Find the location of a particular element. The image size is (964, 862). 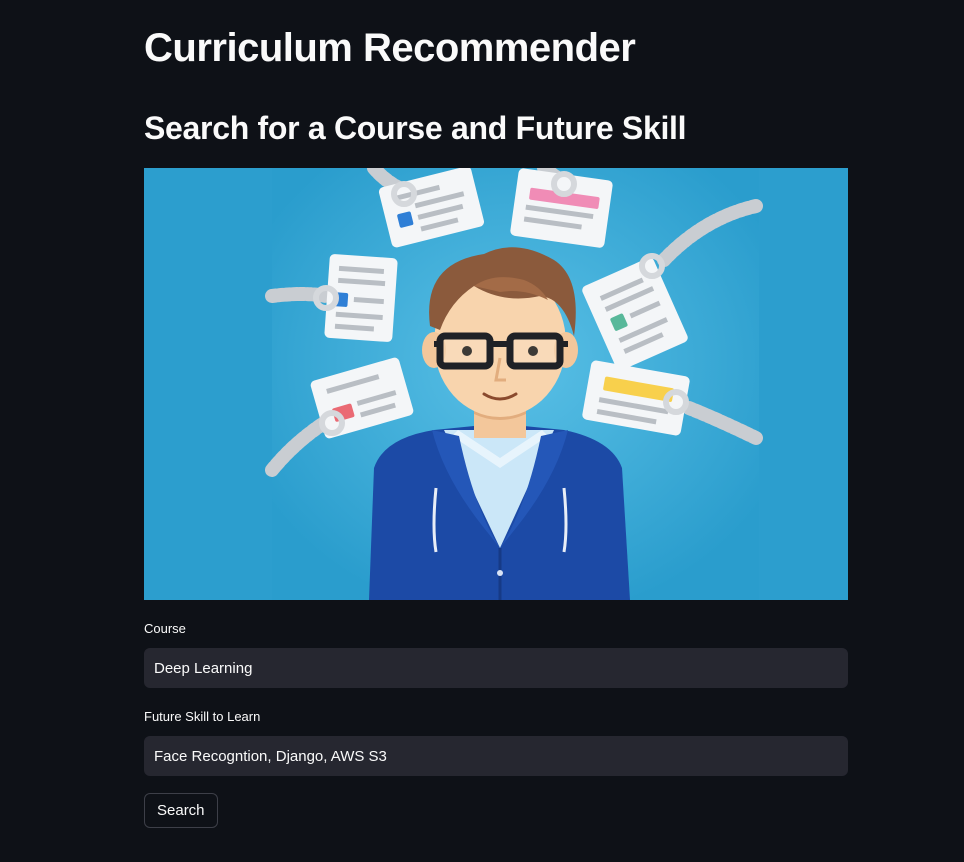

section-heading: Search for a Course and Future Skill is located at coordinates (415, 128).